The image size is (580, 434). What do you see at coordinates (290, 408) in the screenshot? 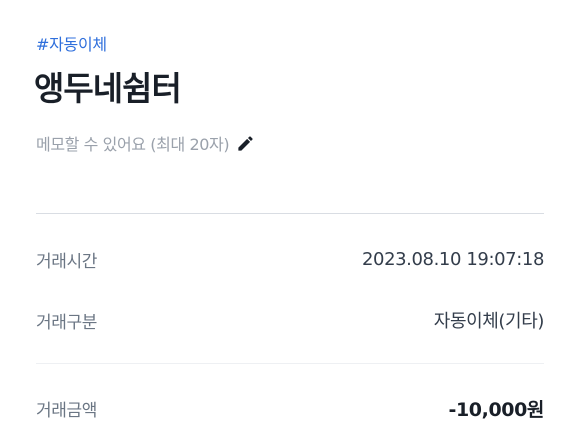
I see `detail-row-amount: 거래금액 -10,000원` at bounding box center [290, 408].